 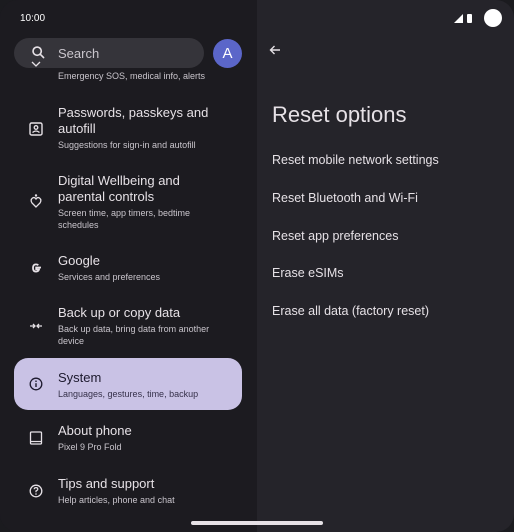 What do you see at coordinates (36, 491) in the screenshot?
I see `help-icon` at bounding box center [36, 491].